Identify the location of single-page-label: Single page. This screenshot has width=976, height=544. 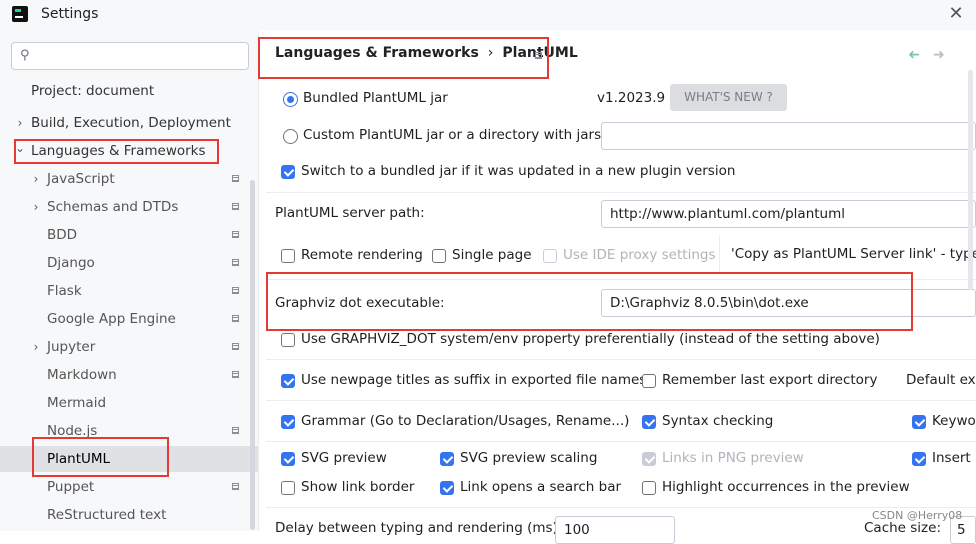
(492, 255).